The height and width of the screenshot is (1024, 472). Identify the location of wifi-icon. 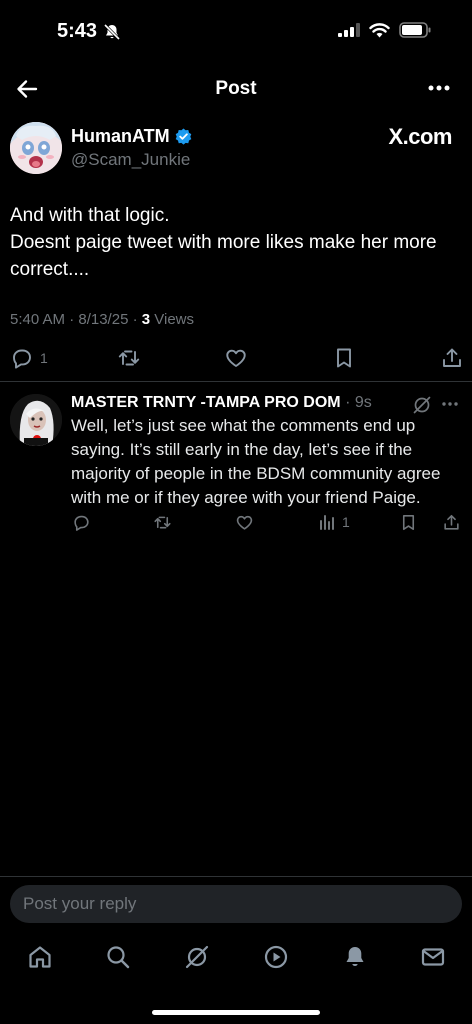
(379, 29).